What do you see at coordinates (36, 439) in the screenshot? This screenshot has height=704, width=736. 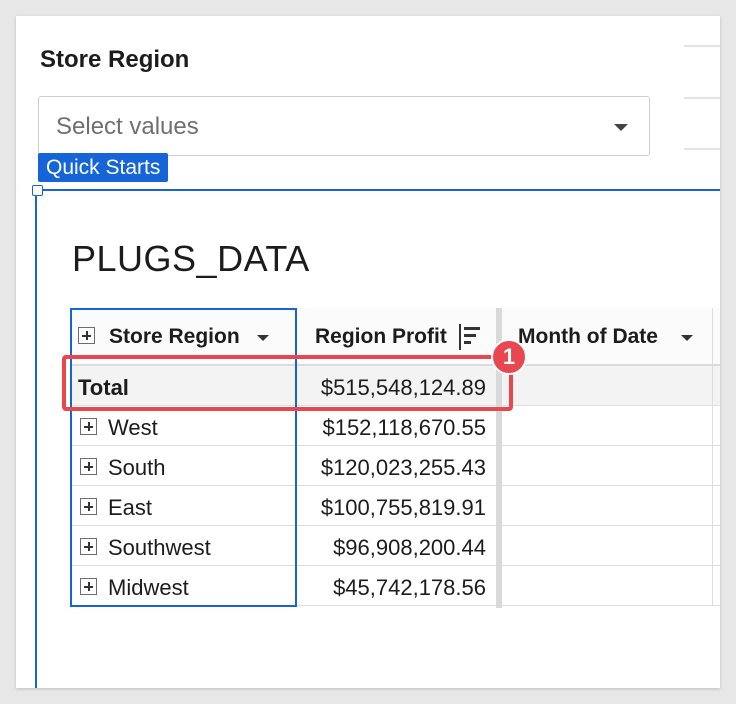 I see `selection-border-left` at bounding box center [36, 439].